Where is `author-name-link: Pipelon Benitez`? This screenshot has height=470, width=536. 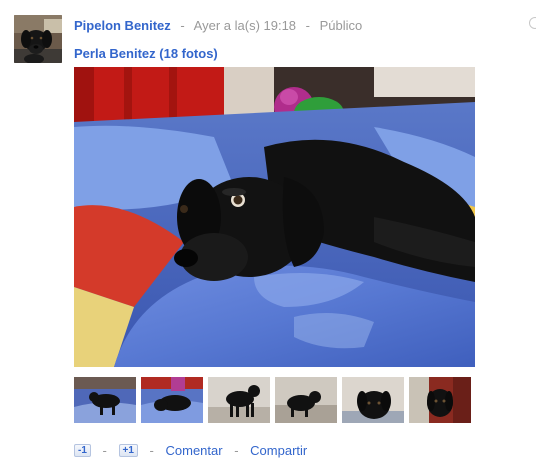
author-name-link: Pipelon Benitez is located at coordinates (122, 25).